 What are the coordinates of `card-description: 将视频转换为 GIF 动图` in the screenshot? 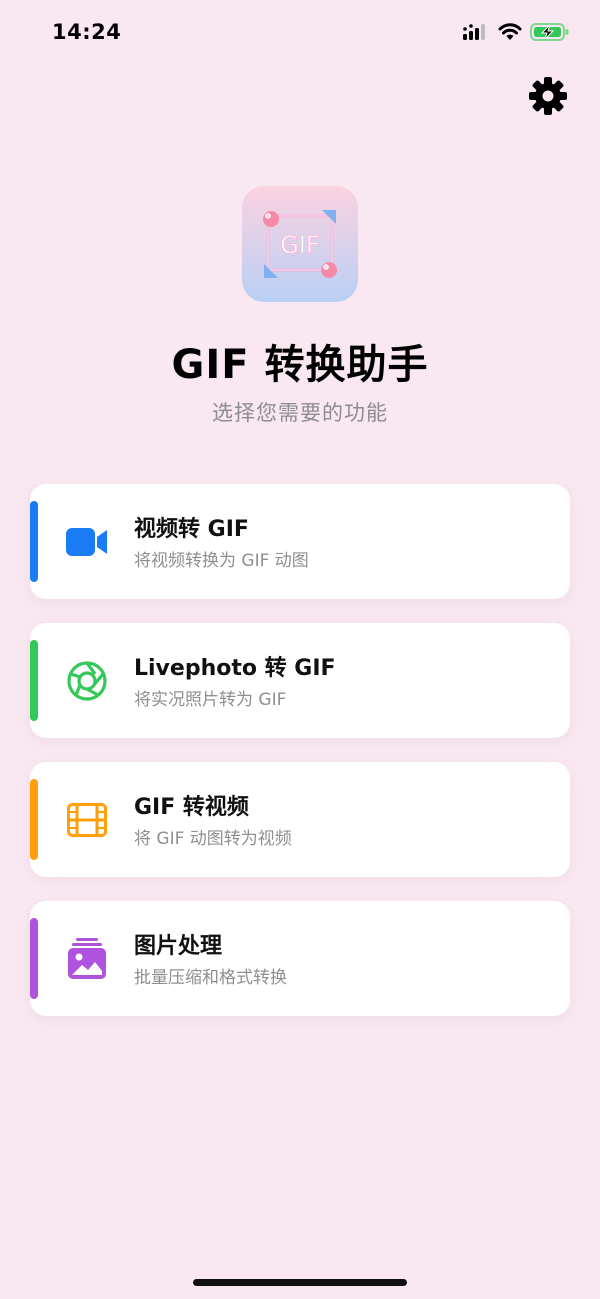 It's located at (221, 561).